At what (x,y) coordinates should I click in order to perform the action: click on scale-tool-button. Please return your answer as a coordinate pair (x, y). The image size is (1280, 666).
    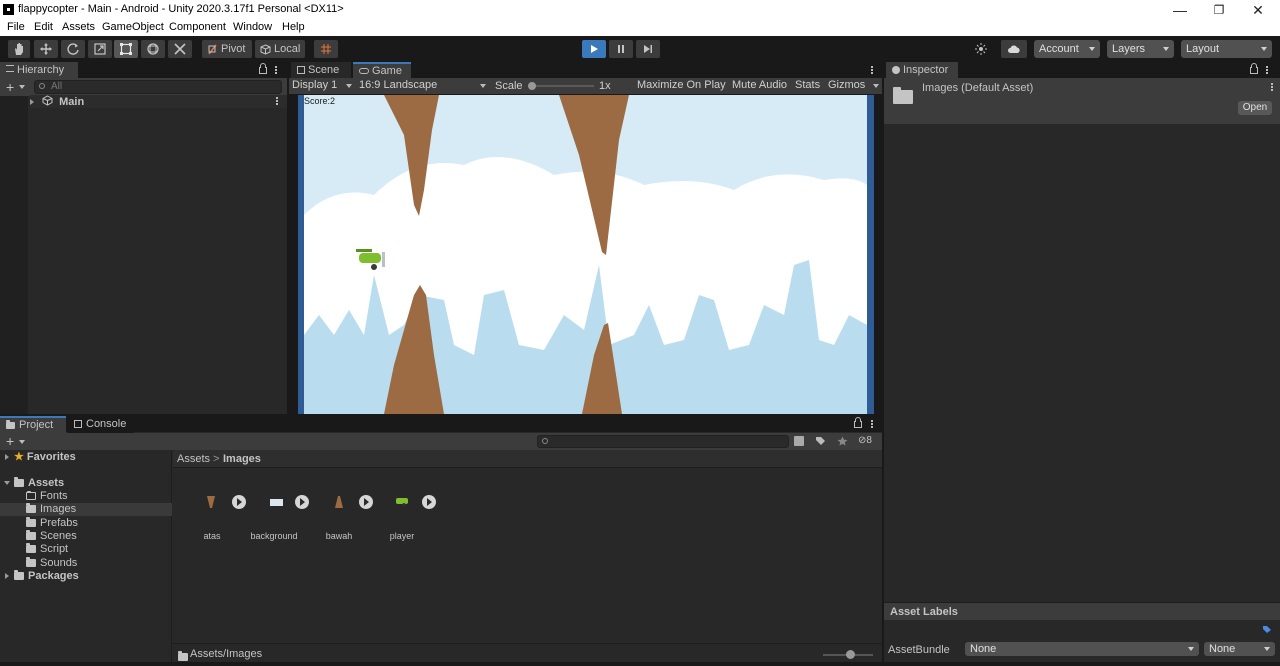
    Looking at the image, I should click on (100, 49).